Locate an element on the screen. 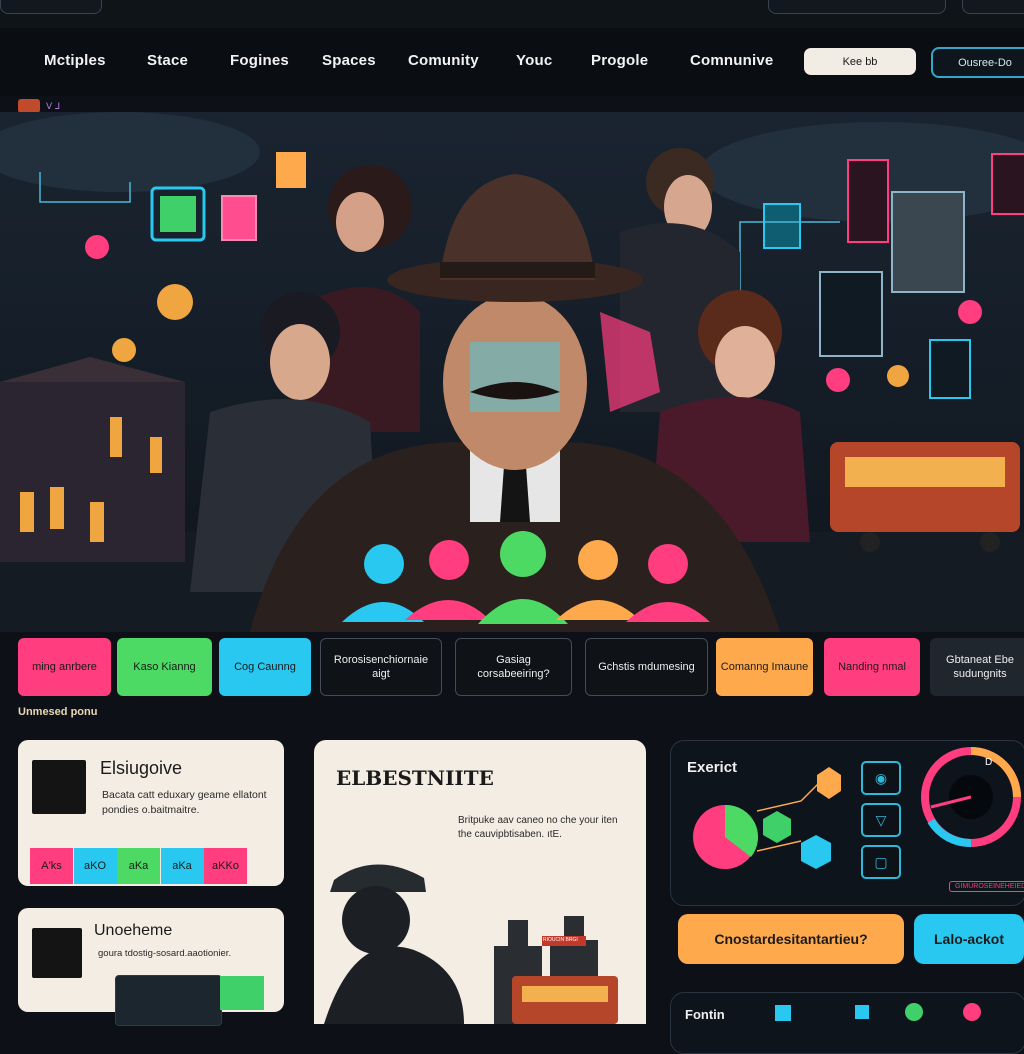 This screenshot has width=1024, height=1054. category-tile: Gbtaneat Ebe sudungnits is located at coordinates (977, 667).